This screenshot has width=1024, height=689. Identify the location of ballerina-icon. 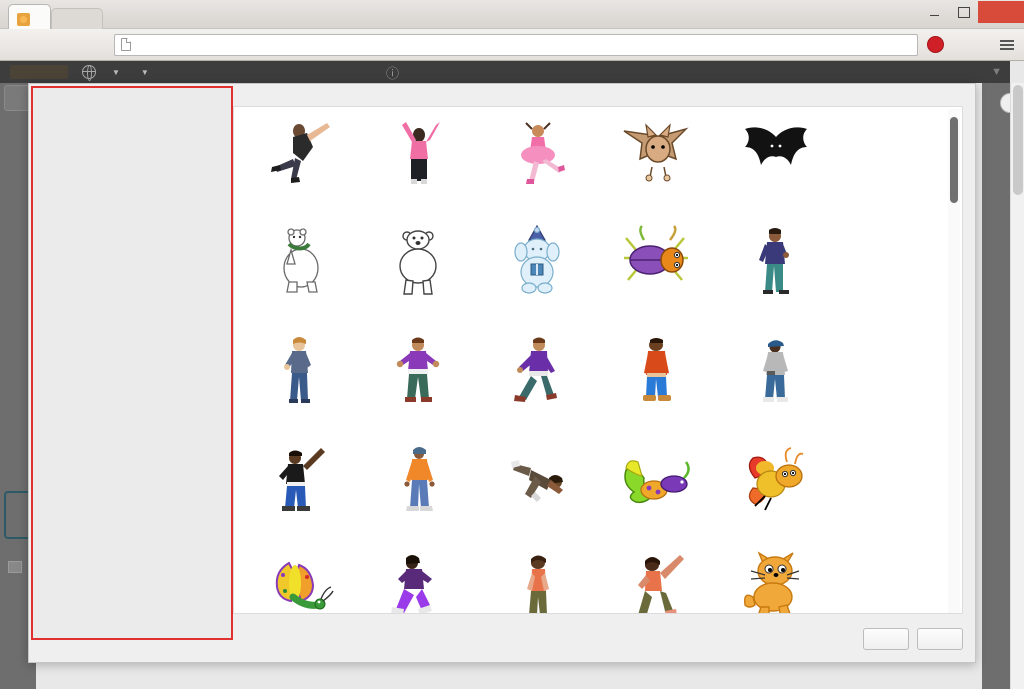
(538, 153).